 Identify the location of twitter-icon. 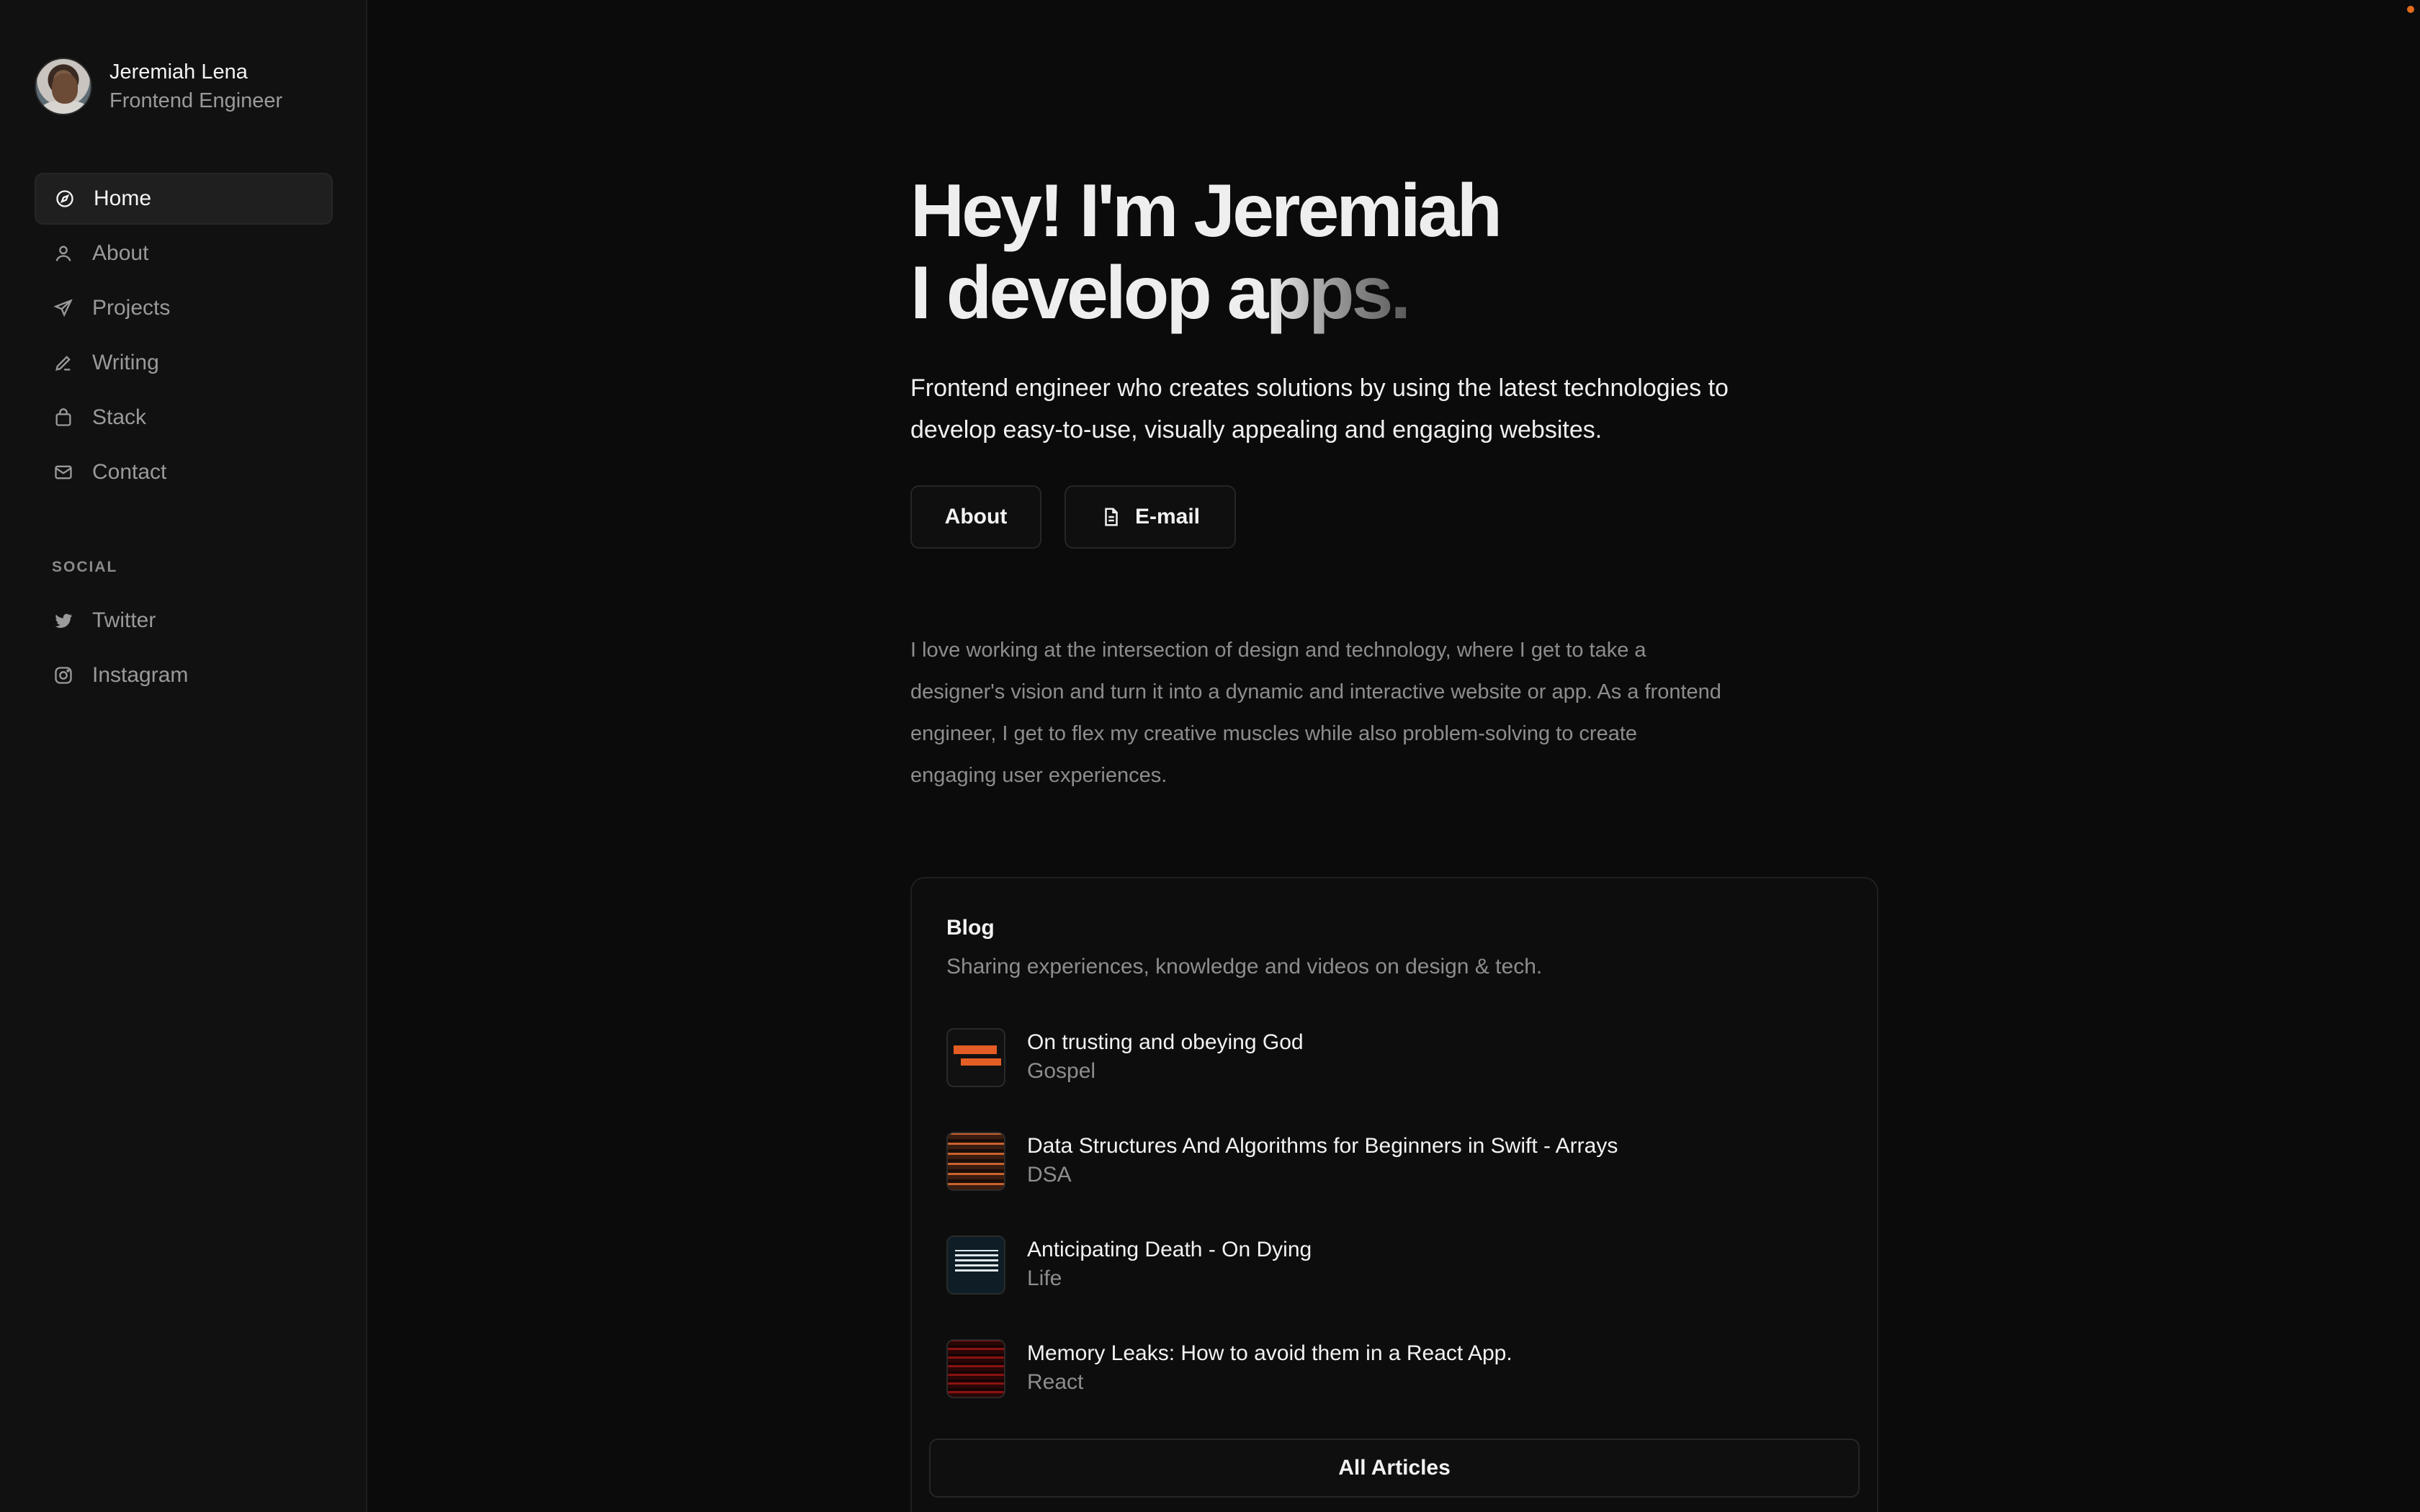
(63, 620).